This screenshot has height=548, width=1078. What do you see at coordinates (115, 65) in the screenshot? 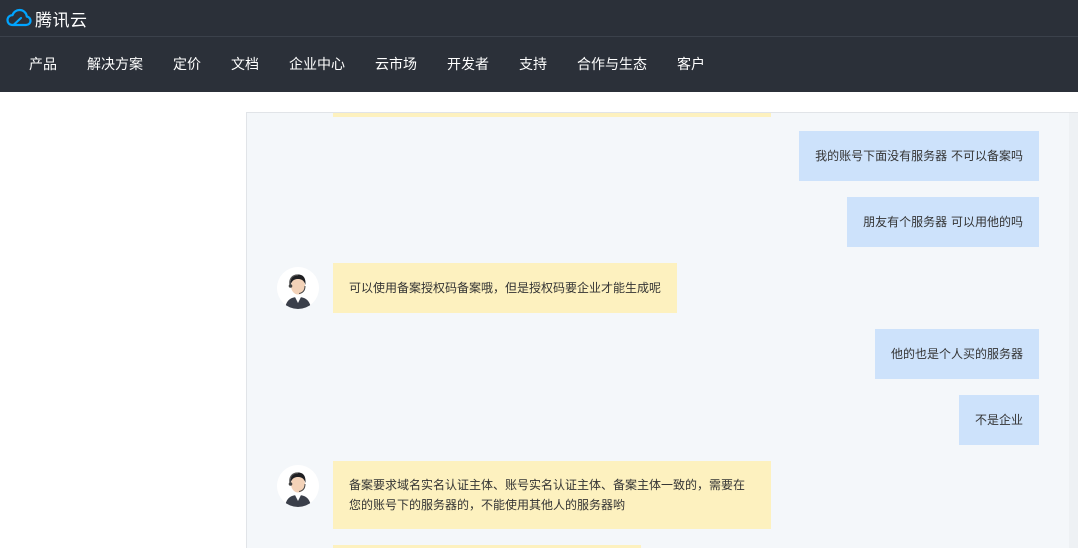
I see `nav-item-solutions: 解决方案` at bounding box center [115, 65].